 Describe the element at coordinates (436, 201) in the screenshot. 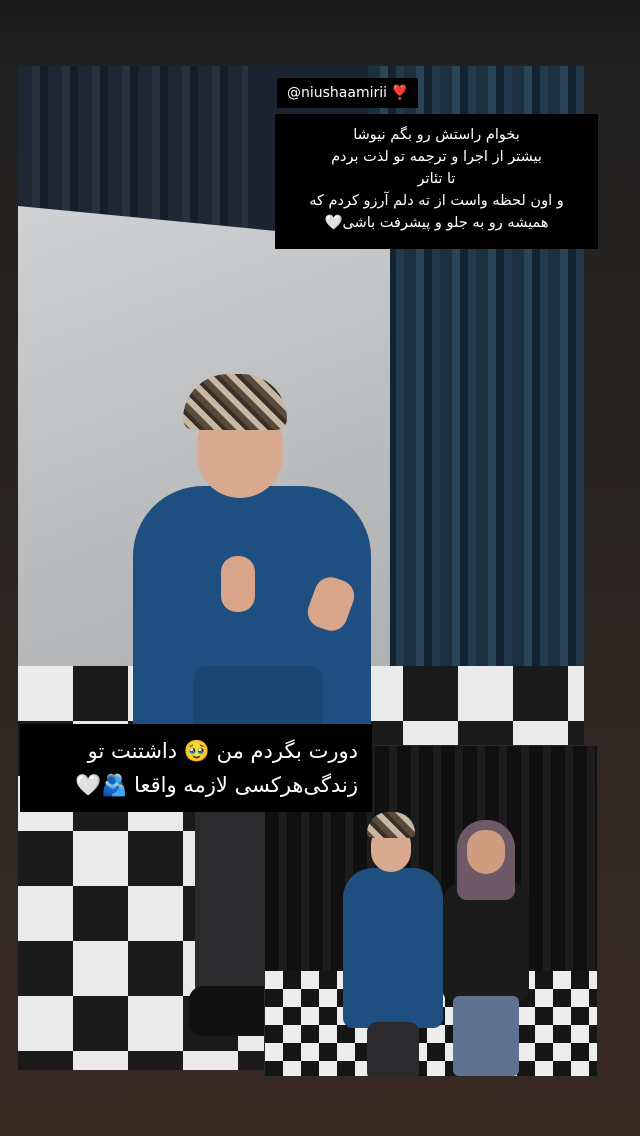

I see `quote-line: و اون لحظه واست از ته دلم آرزو کردم که` at that location.